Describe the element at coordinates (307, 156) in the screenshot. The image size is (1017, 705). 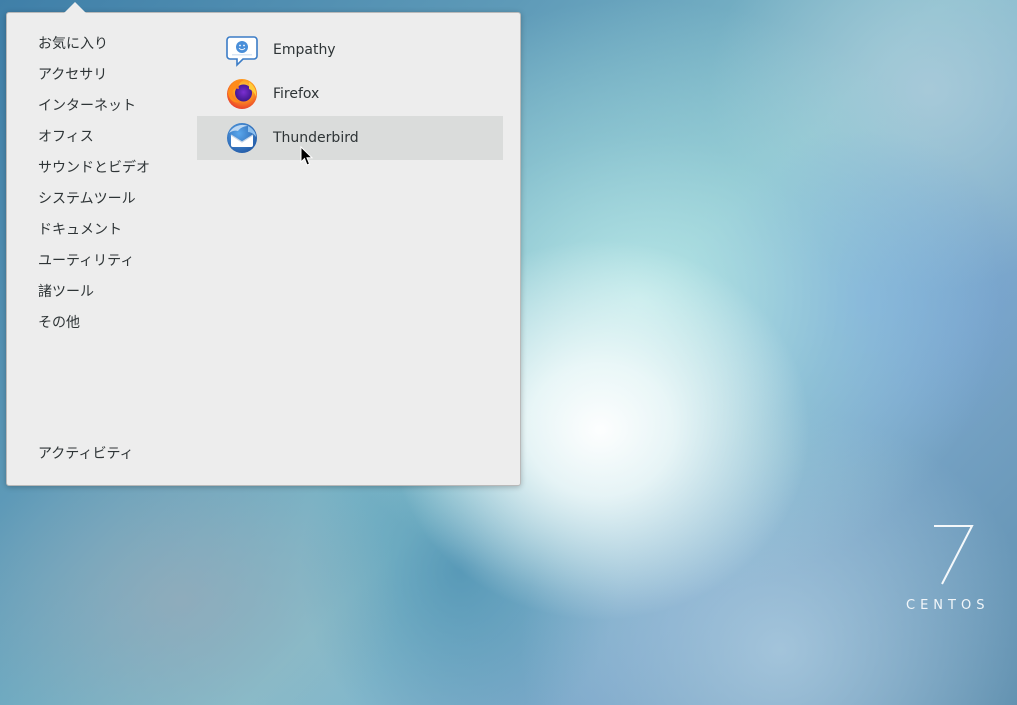
I see `mouse-pointer-icon` at that location.